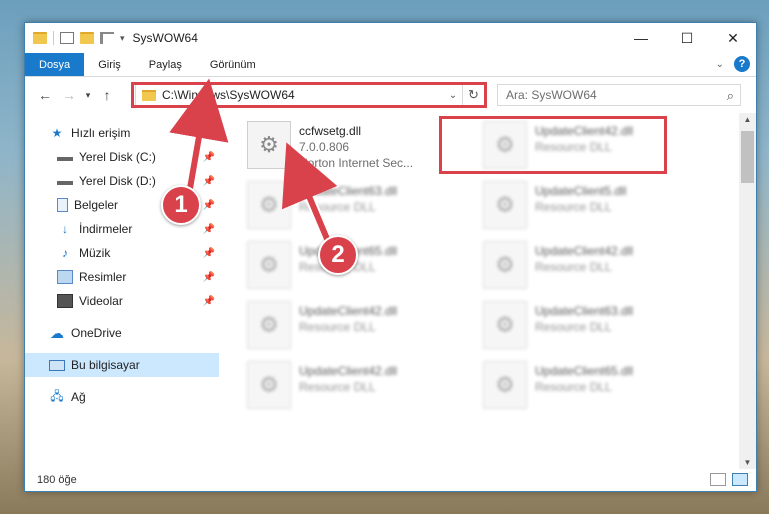 The image size is (769, 514). I want to click on maximize-button: ☐, so click(687, 38).